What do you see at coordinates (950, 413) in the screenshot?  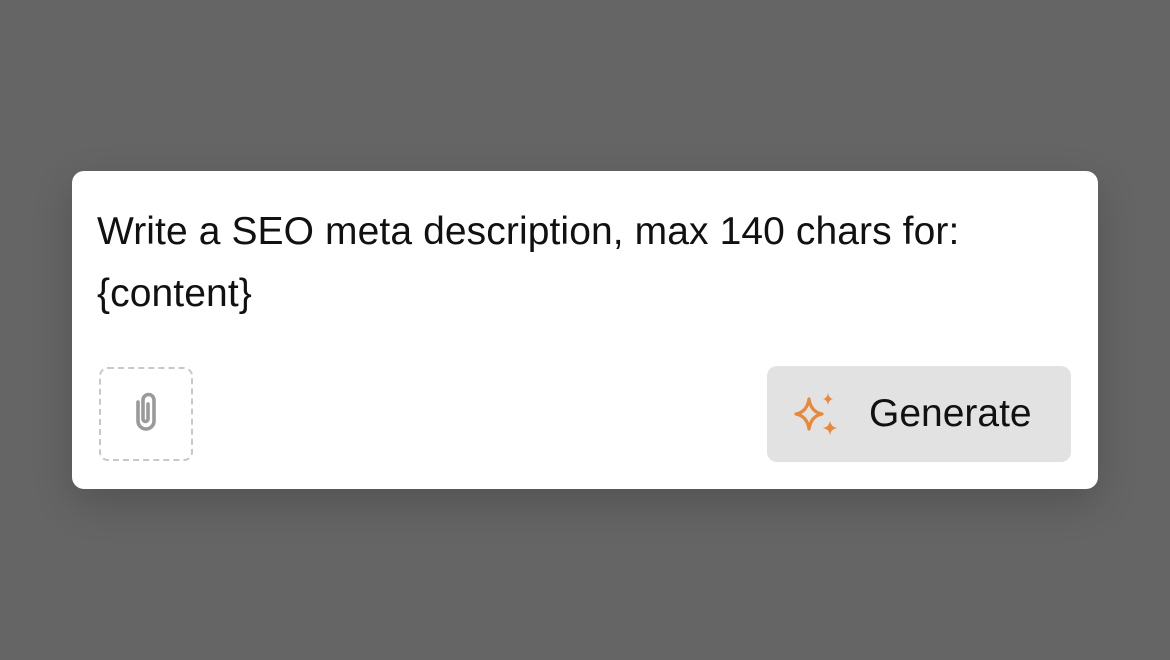 I see `generate-label: Generate` at bounding box center [950, 413].